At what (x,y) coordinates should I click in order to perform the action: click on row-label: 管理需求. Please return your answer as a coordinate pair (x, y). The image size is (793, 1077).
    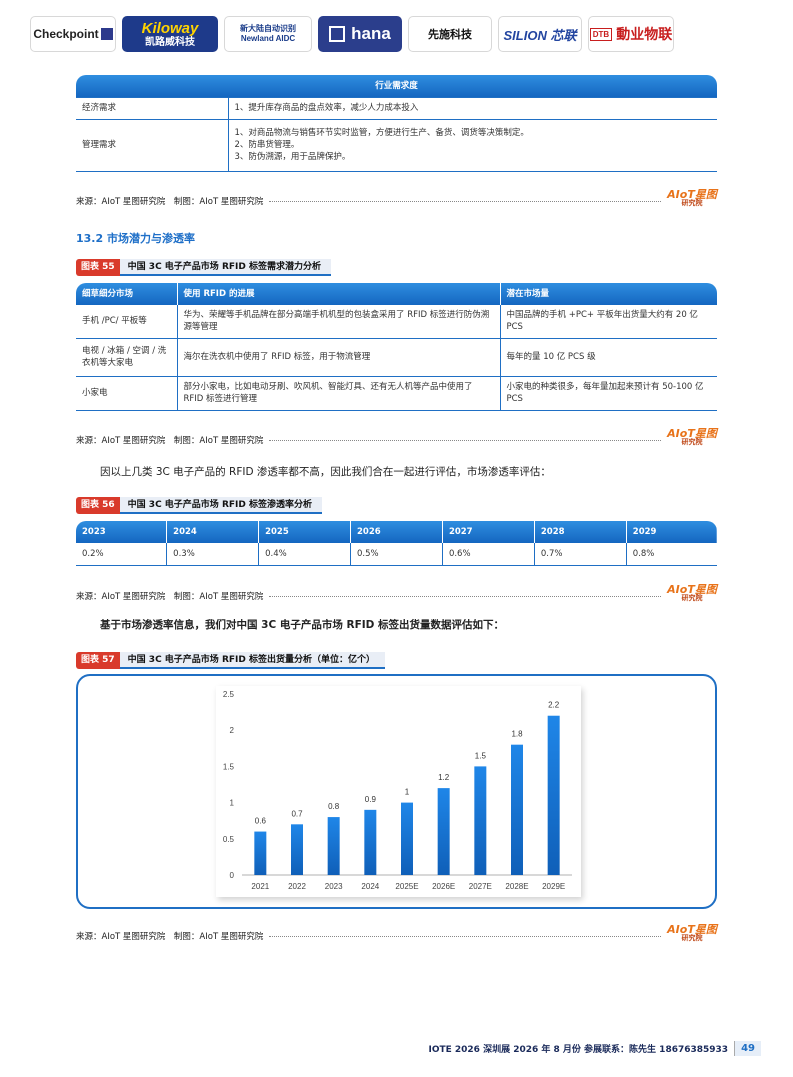
    Looking at the image, I should click on (152, 145).